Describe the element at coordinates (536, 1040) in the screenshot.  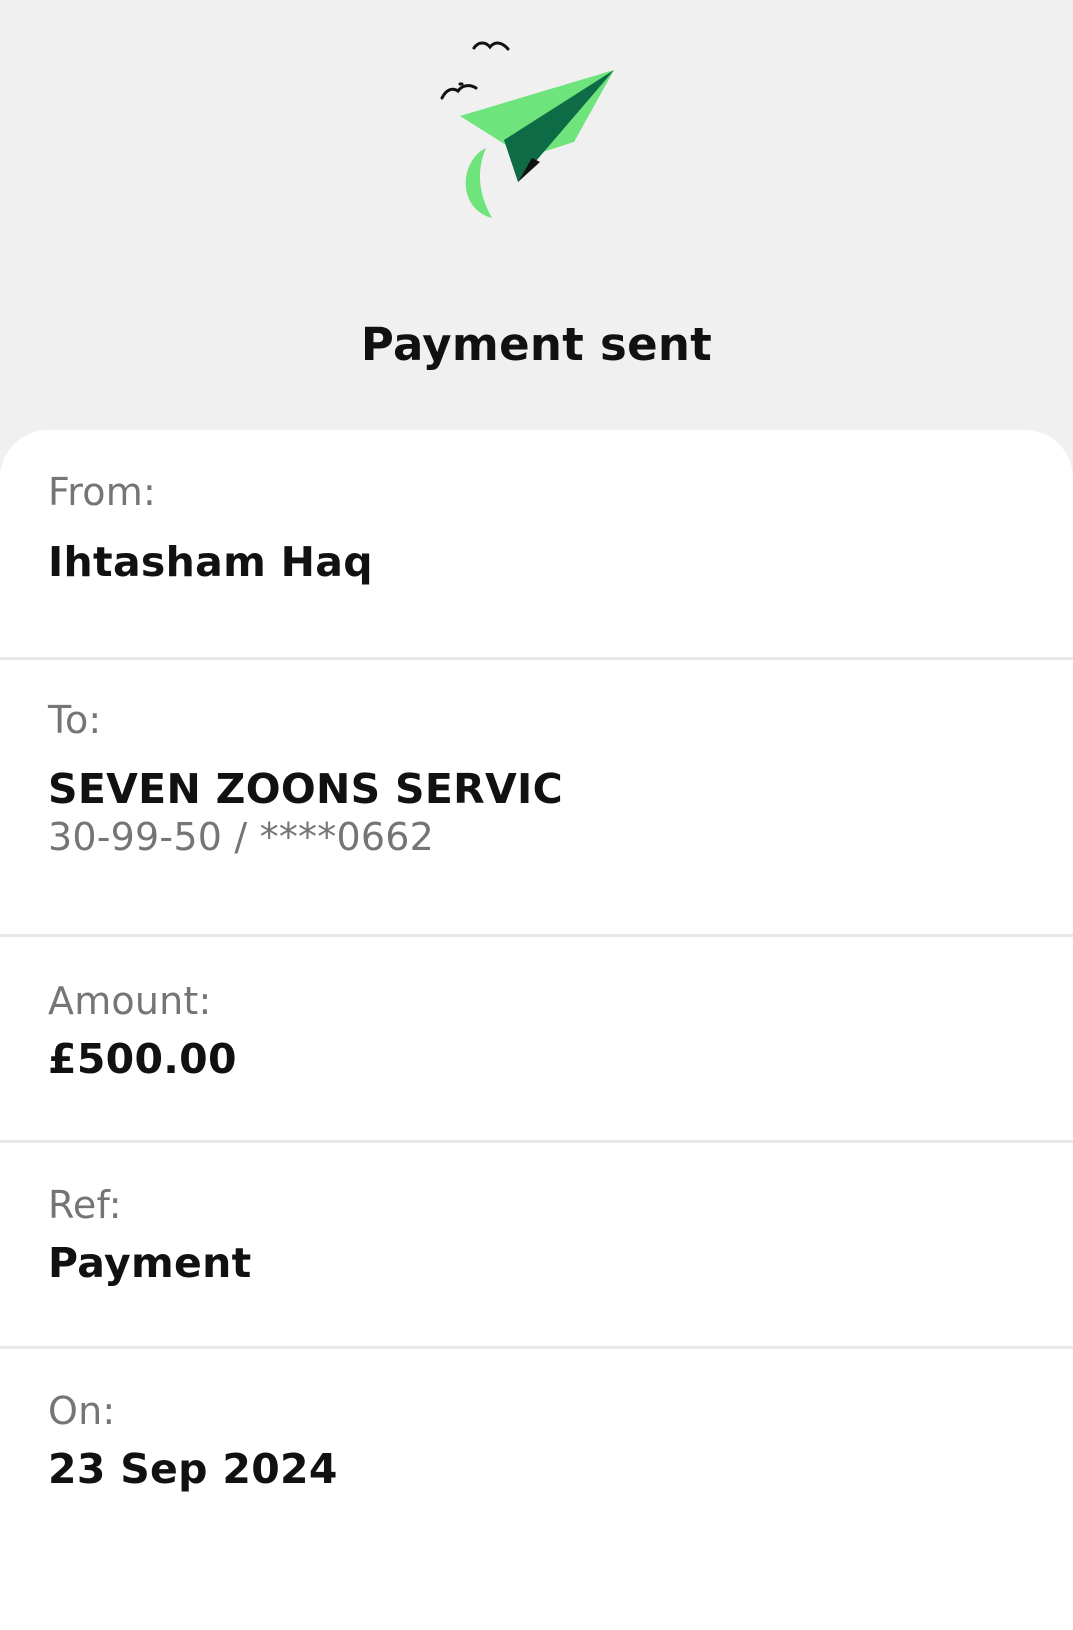
I see `amount-row: Amount: £500.00` at that location.